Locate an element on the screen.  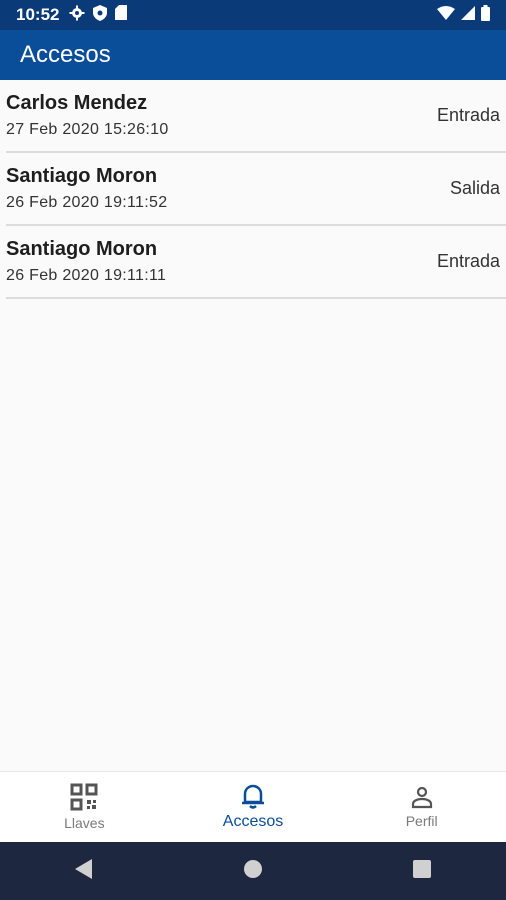
person-icon is located at coordinates (422, 797).